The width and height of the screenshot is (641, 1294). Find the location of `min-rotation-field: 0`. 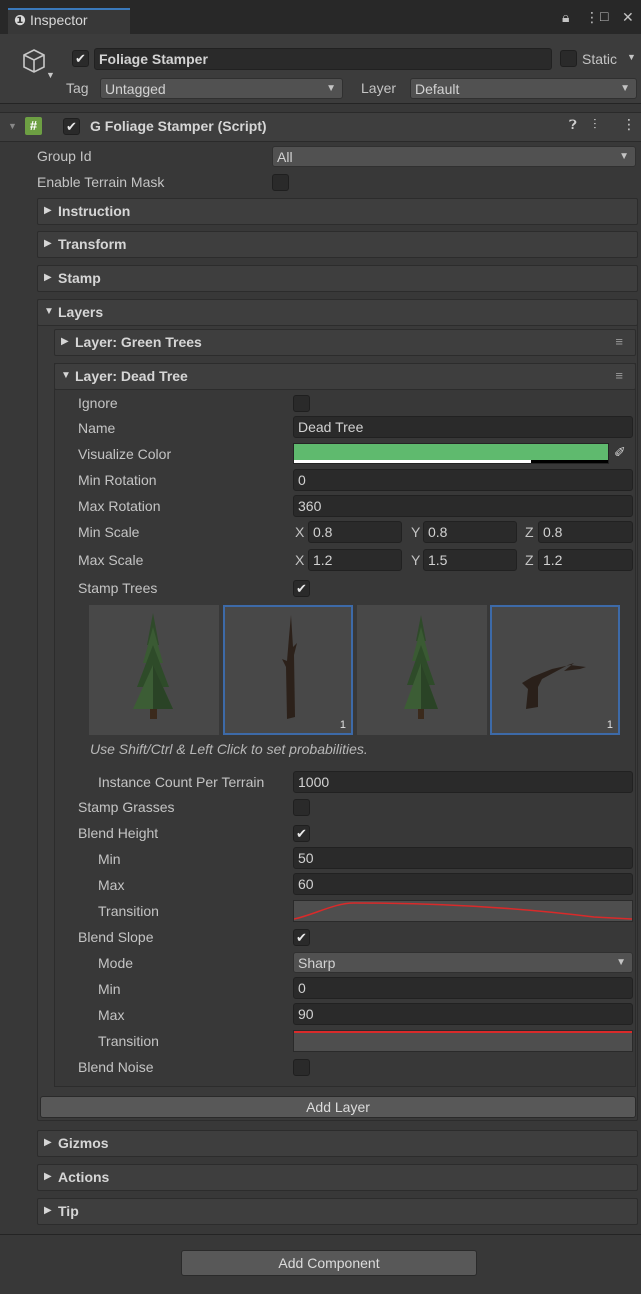

min-rotation-field: 0 is located at coordinates (463, 480).